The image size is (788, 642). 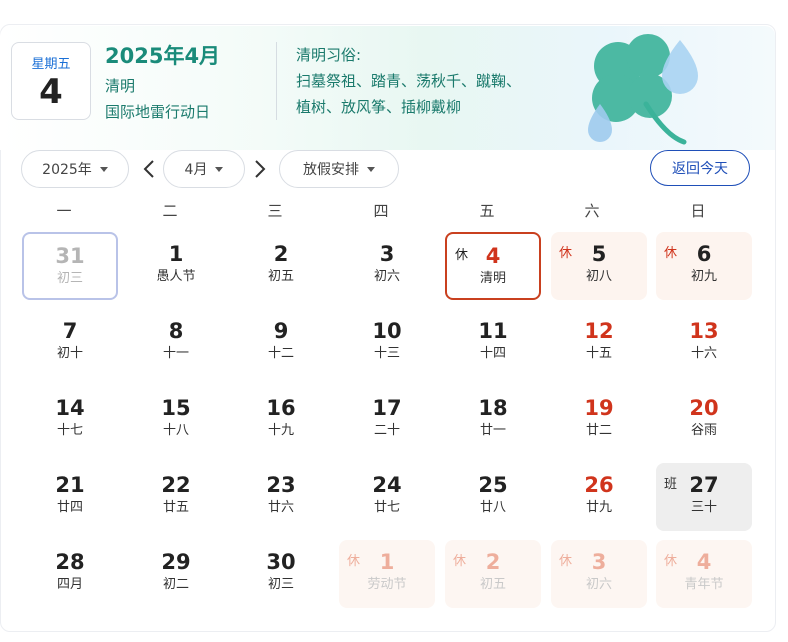 What do you see at coordinates (700, 168) in the screenshot?
I see `back-to-today-button: 返回今天` at bounding box center [700, 168].